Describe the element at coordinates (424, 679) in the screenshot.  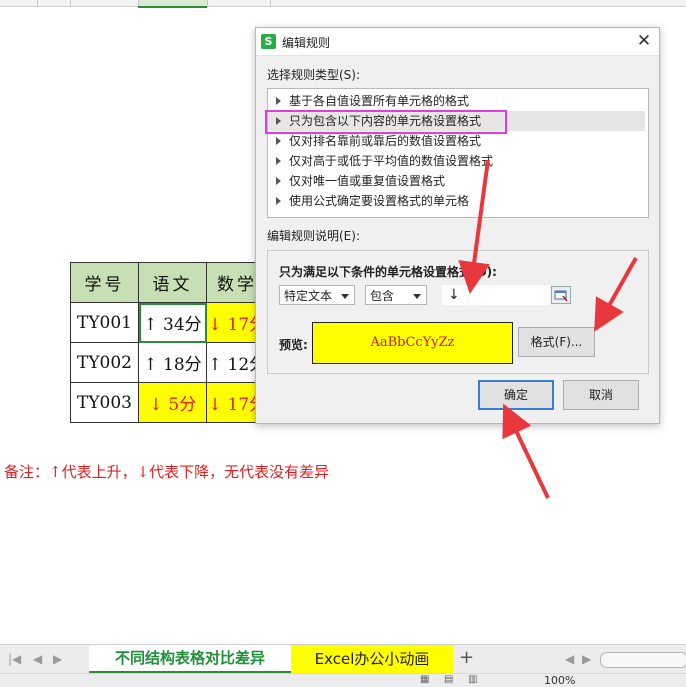
I see `normal-view-icon: ▦` at that location.